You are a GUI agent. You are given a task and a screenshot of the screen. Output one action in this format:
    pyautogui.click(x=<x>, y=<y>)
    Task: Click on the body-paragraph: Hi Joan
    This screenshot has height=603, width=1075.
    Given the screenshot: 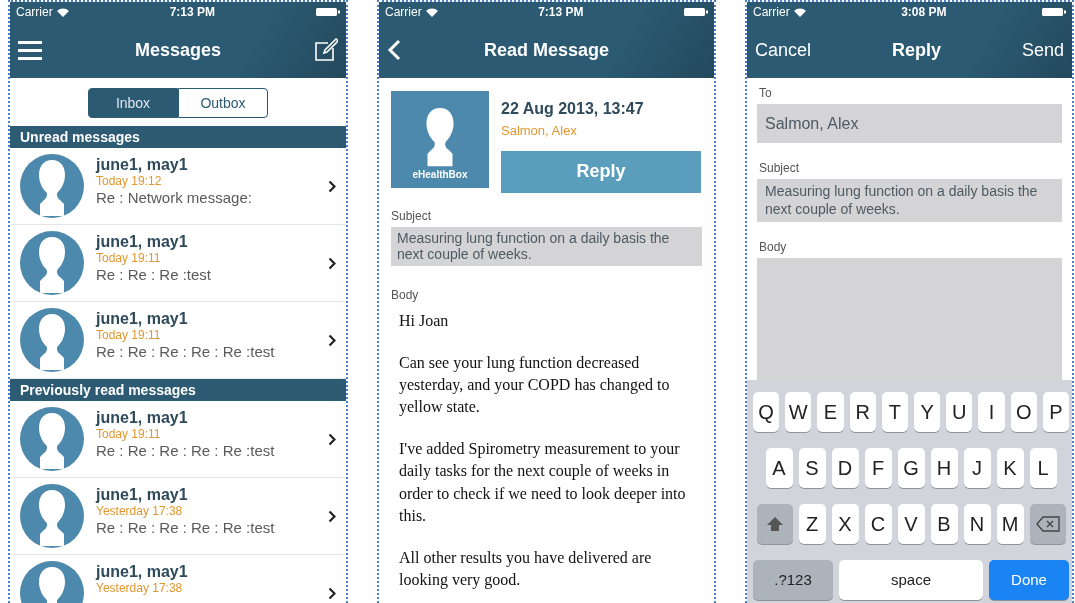 What is the action you would take?
    pyautogui.click(x=424, y=321)
    